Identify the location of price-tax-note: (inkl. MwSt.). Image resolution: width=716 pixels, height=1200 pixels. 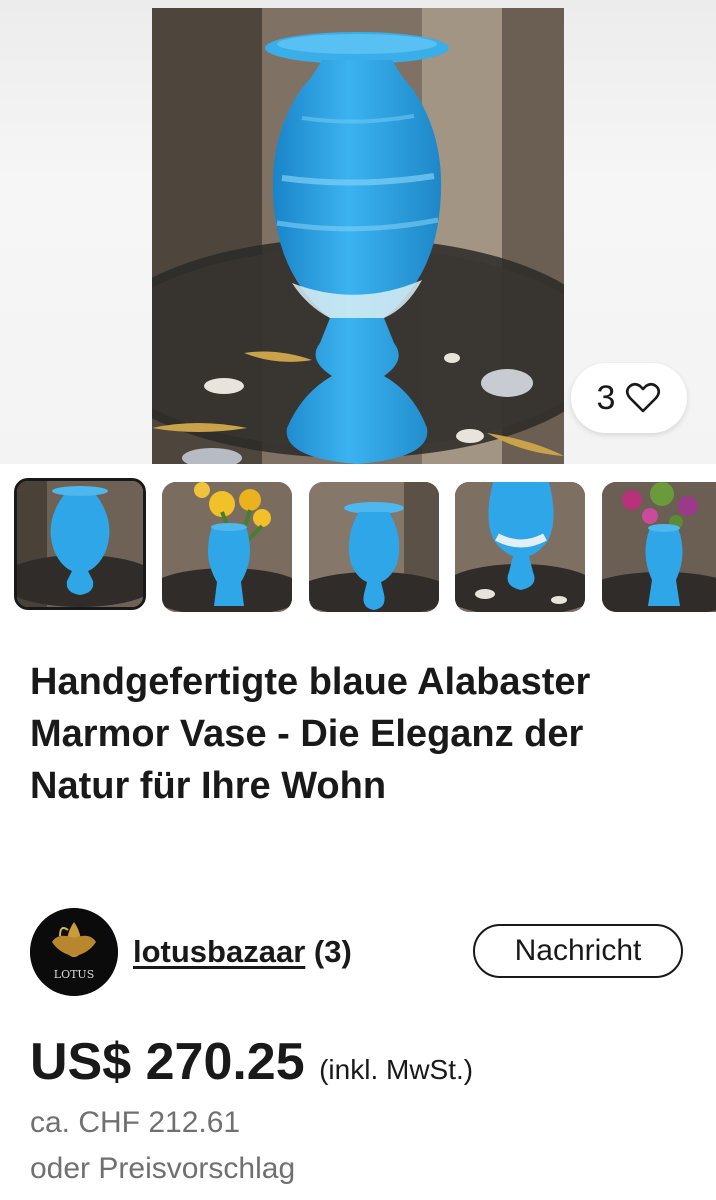
(396, 1069).